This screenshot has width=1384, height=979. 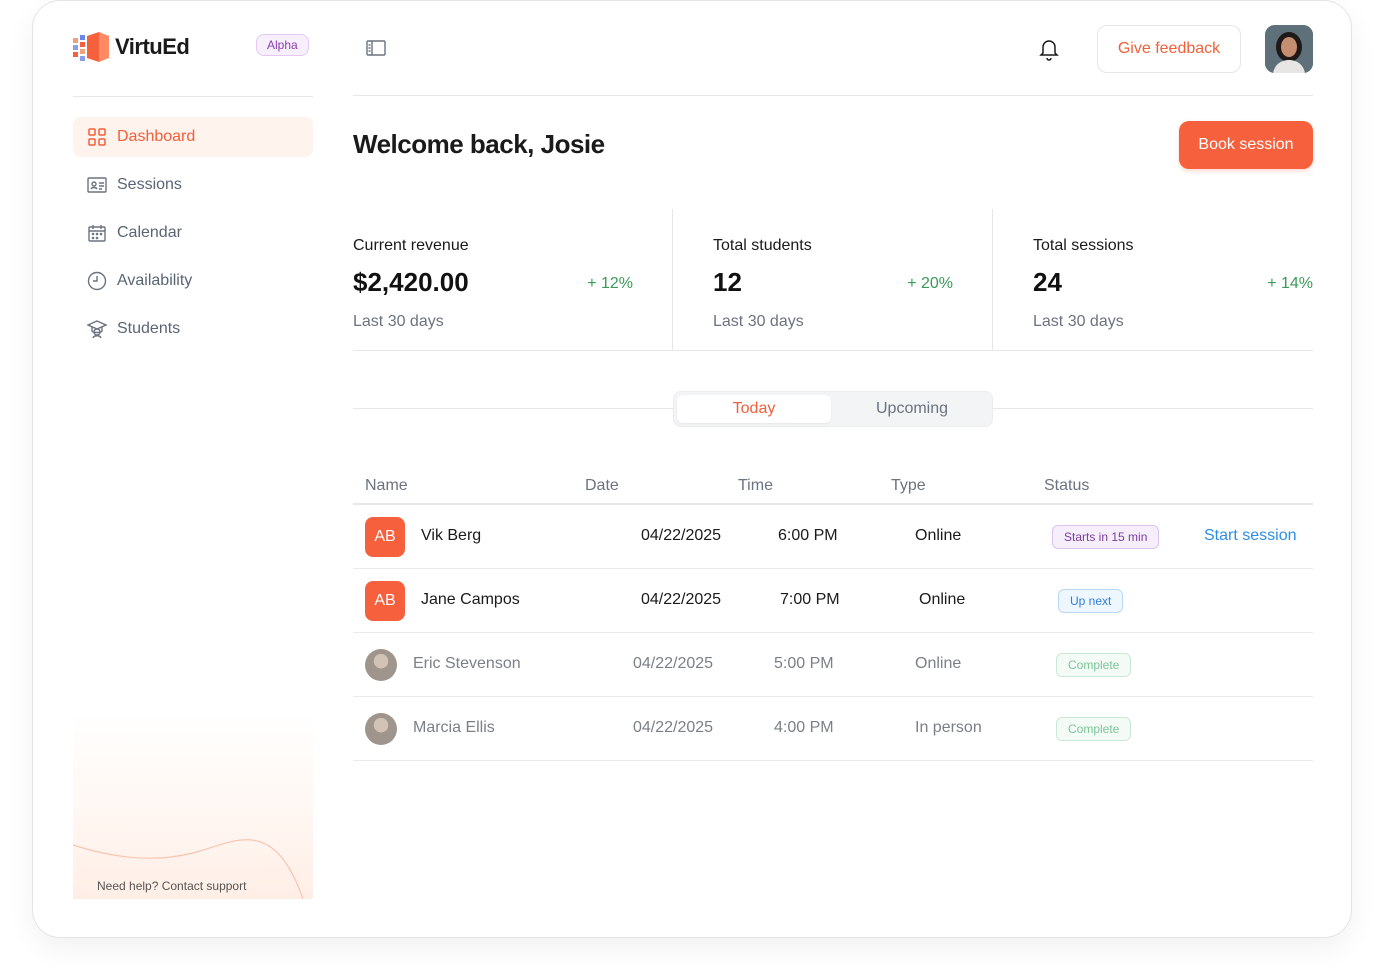 What do you see at coordinates (762, 245) in the screenshot?
I see `stat-label: Total students` at bounding box center [762, 245].